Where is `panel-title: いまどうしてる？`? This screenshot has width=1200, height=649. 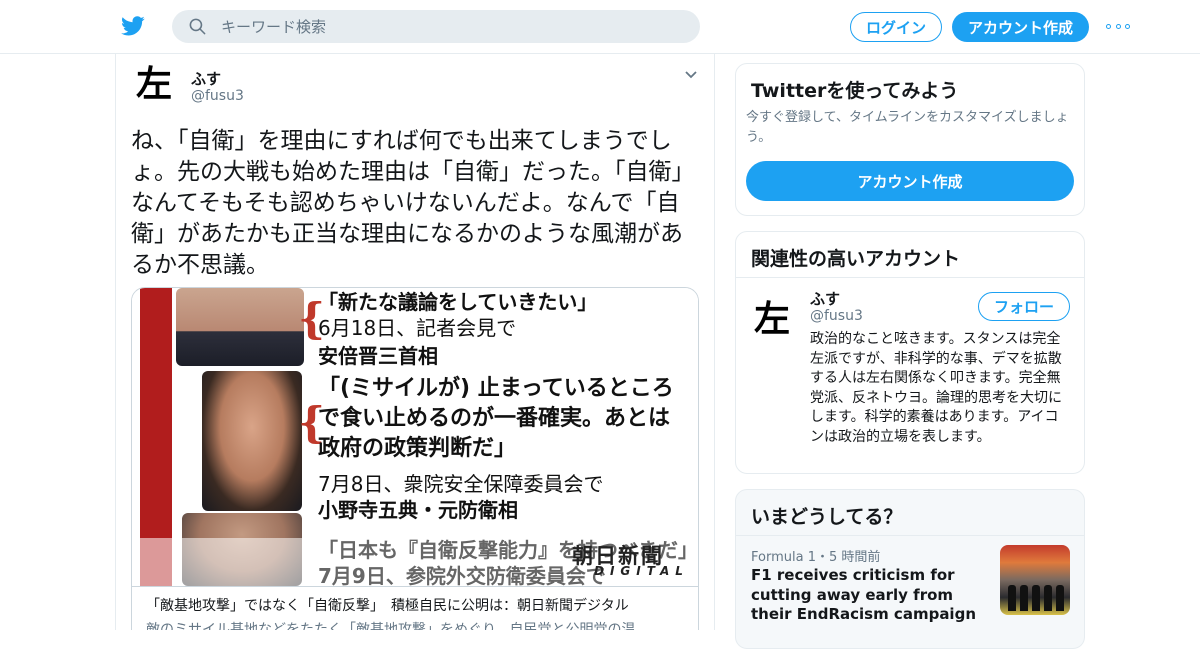 panel-title: いまどうしてる？ is located at coordinates (827, 517).